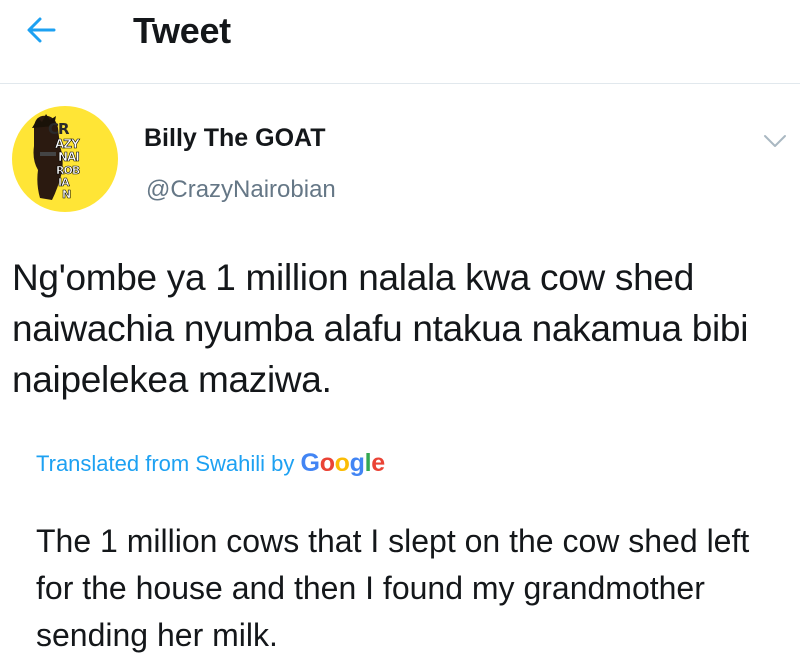 The height and width of the screenshot is (664, 800). Describe the element at coordinates (310, 463) in the screenshot. I see `google-letter: G` at that location.